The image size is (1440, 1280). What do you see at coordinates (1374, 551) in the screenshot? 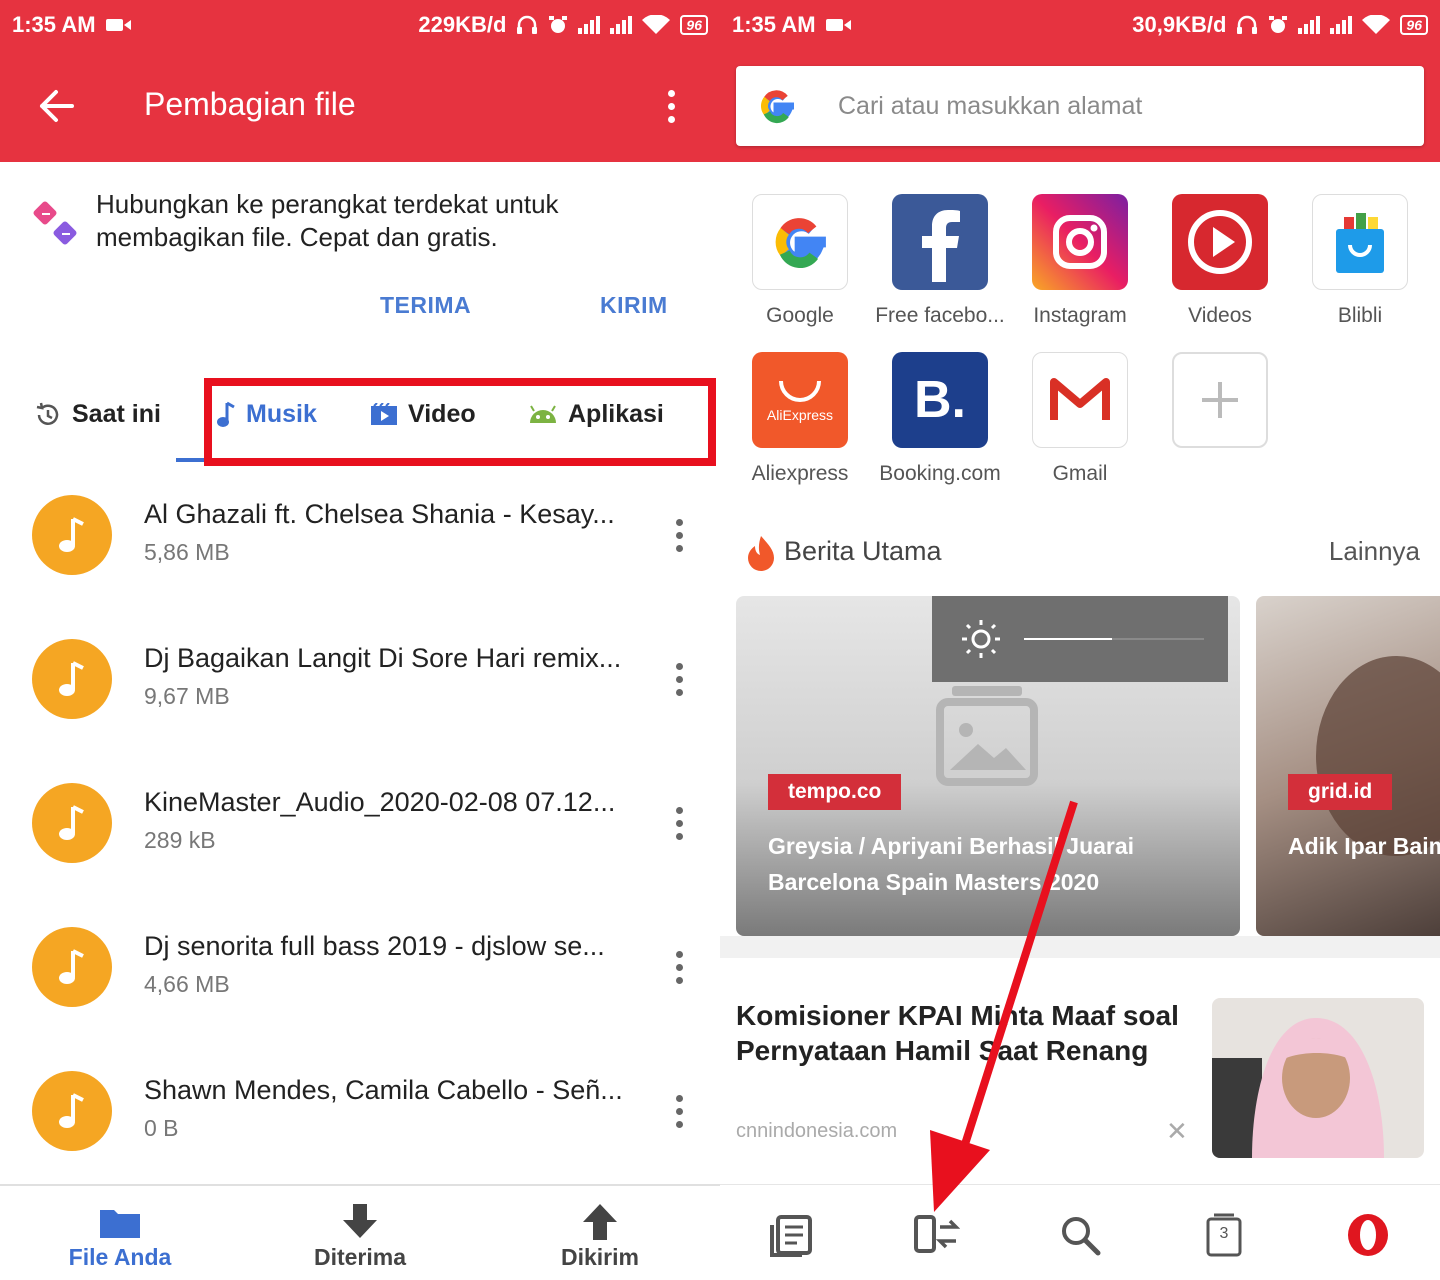
I see `more-news-link: Lainnya` at bounding box center [1374, 551].